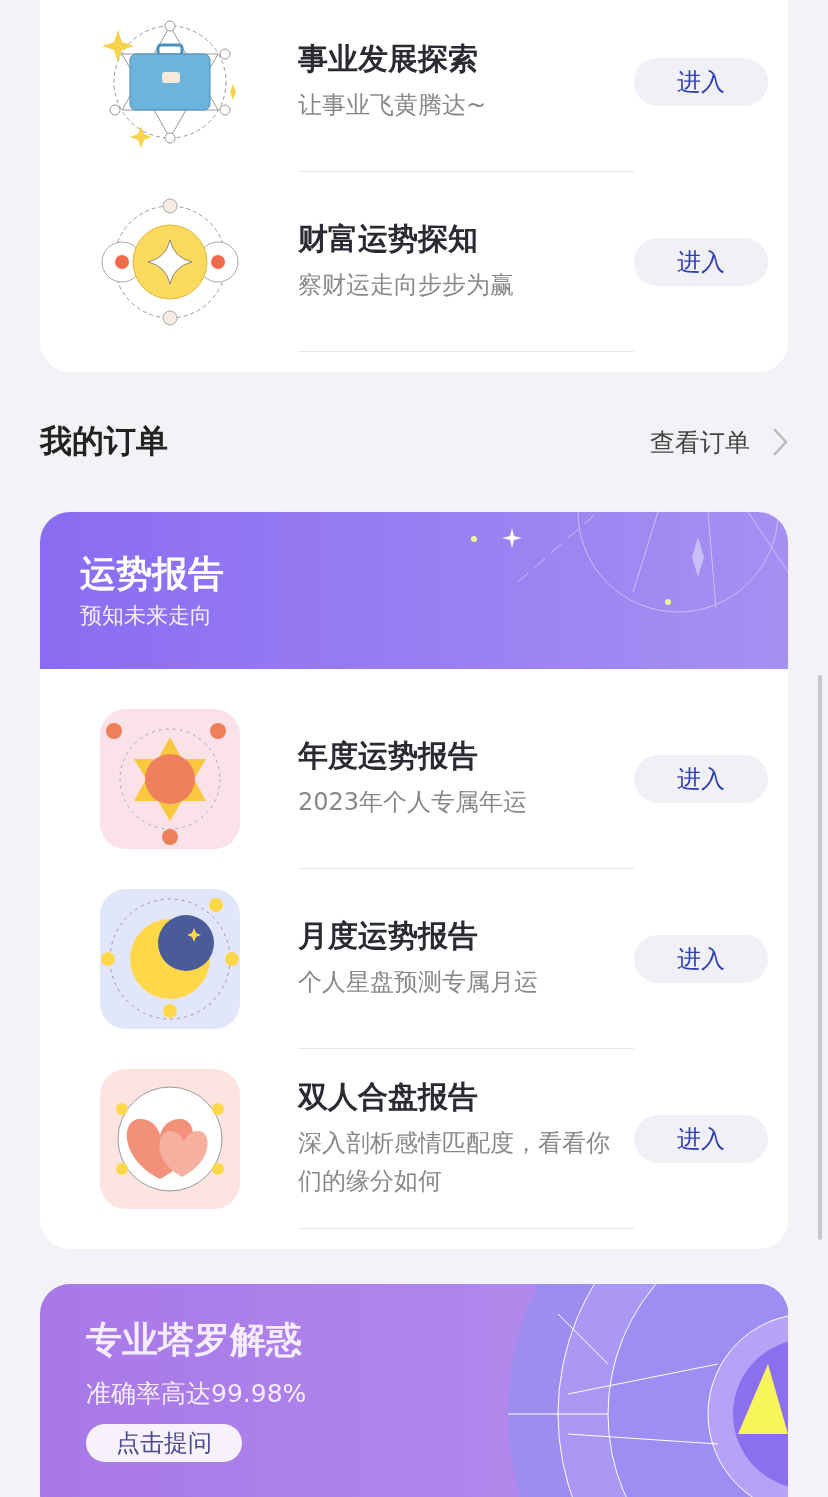 This screenshot has width=828, height=1497. What do you see at coordinates (413, 802) in the screenshot?
I see `item-subtitle: 2023年个人专属年运` at bounding box center [413, 802].